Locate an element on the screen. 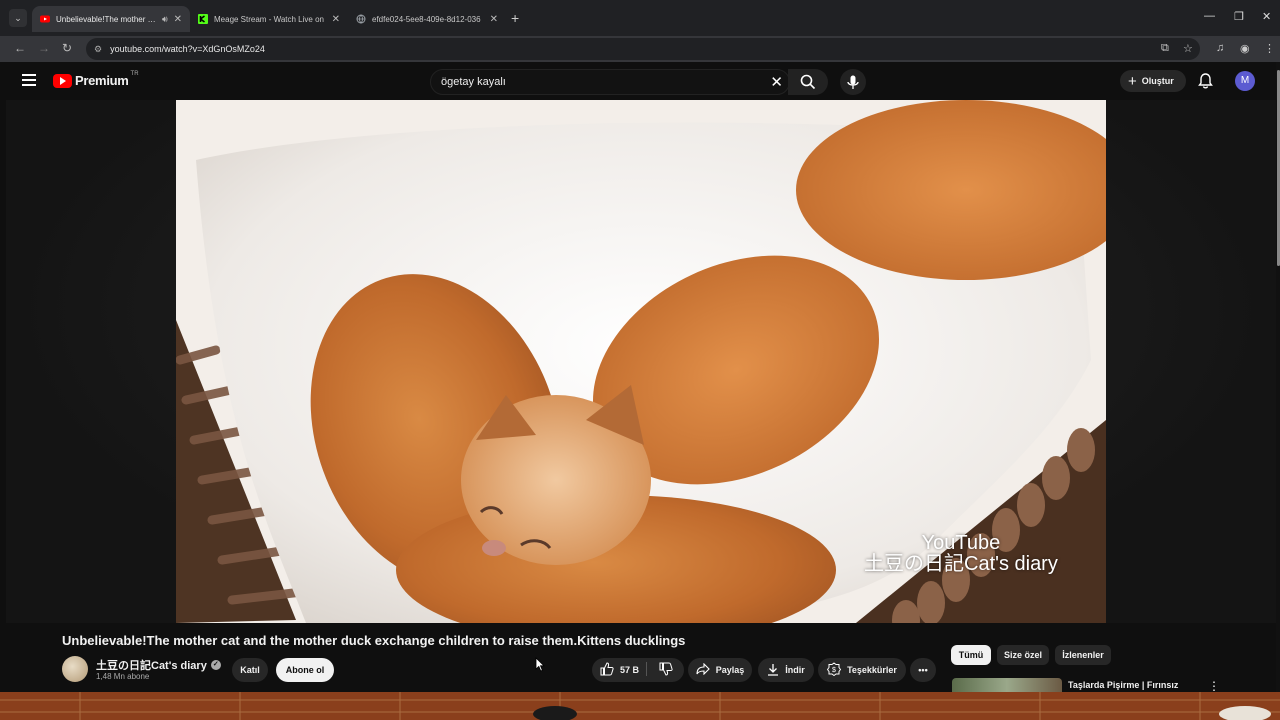 The image size is (1280, 720). more-actions-button: ••• is located at coordinates (923, 670).